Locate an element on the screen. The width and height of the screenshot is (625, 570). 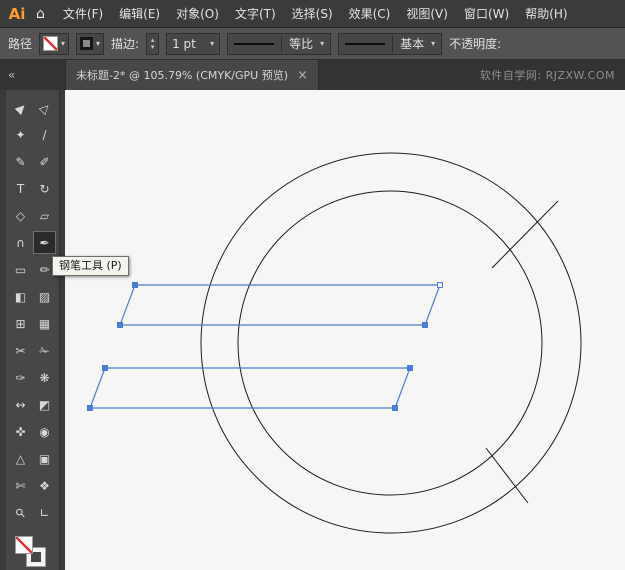
gradient-tool-icon: ▨ is located at coordinates (44, 296).